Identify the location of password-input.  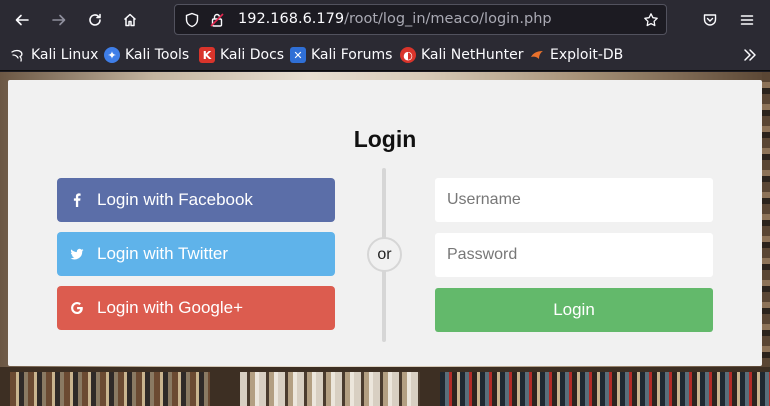
(574, 255).